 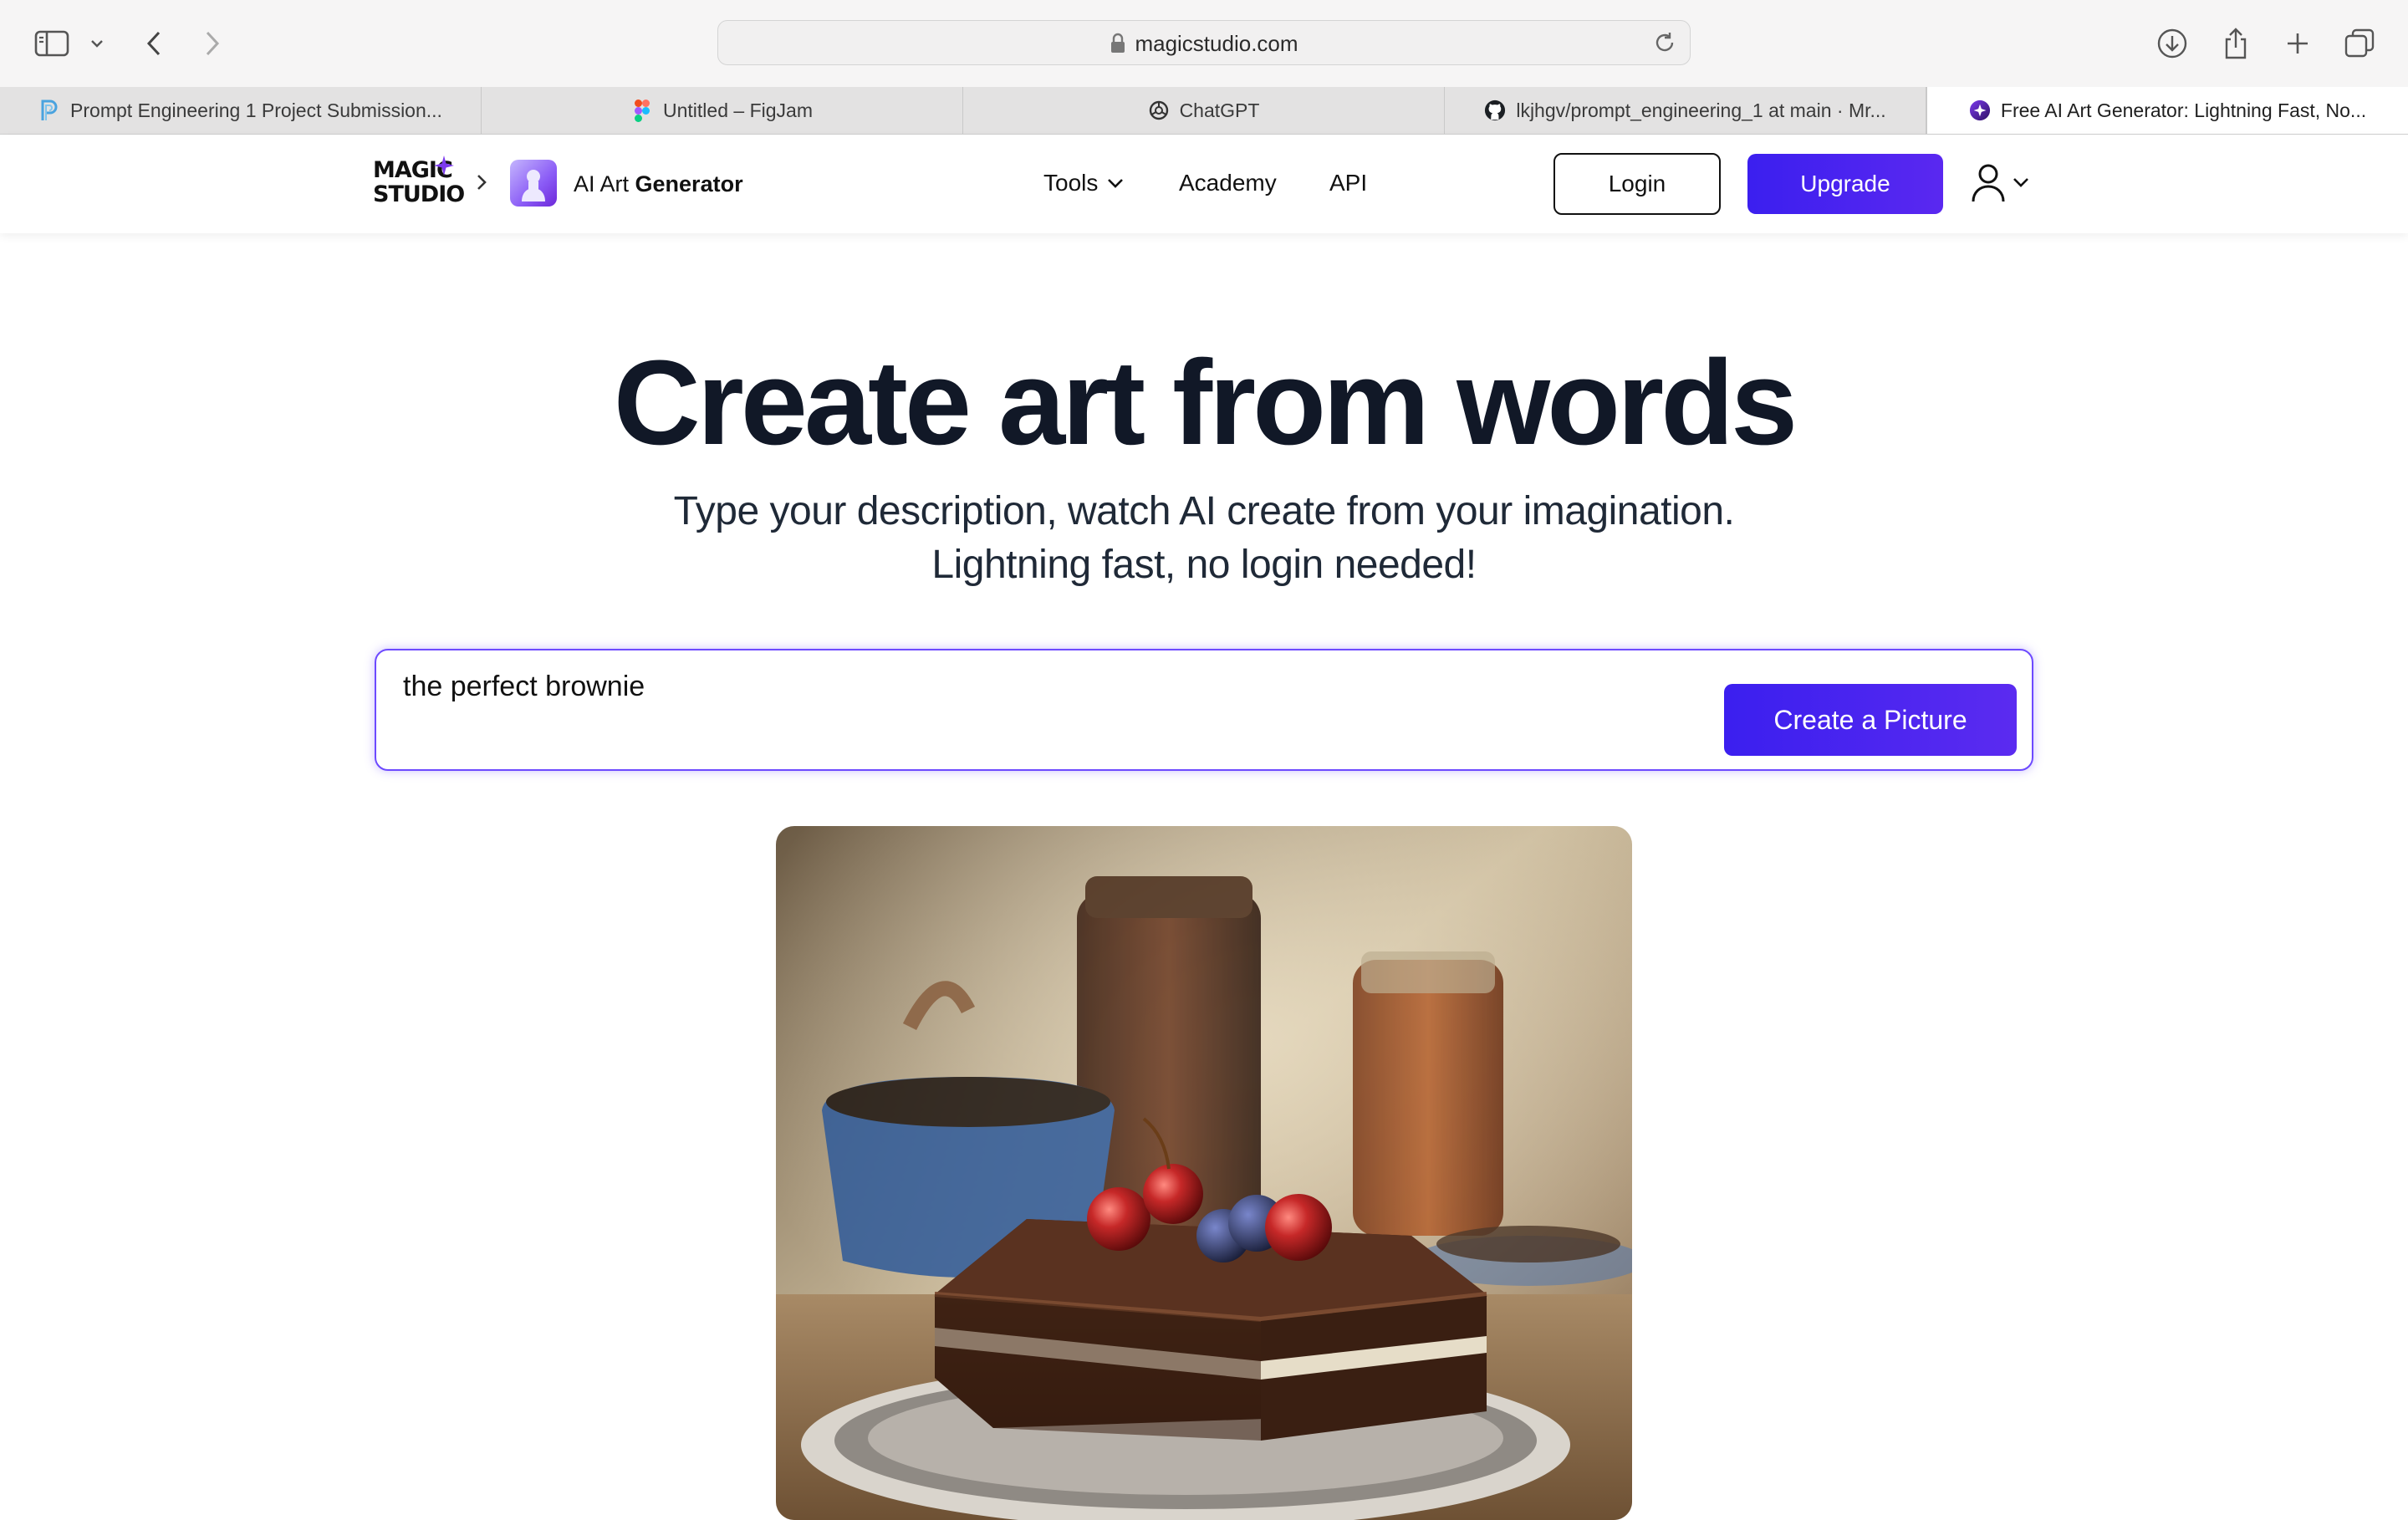 What do you see at coordinates (1980, 110) in the screenshot?
I see `magic-studio-icon` at bounding box center [1980, 110].